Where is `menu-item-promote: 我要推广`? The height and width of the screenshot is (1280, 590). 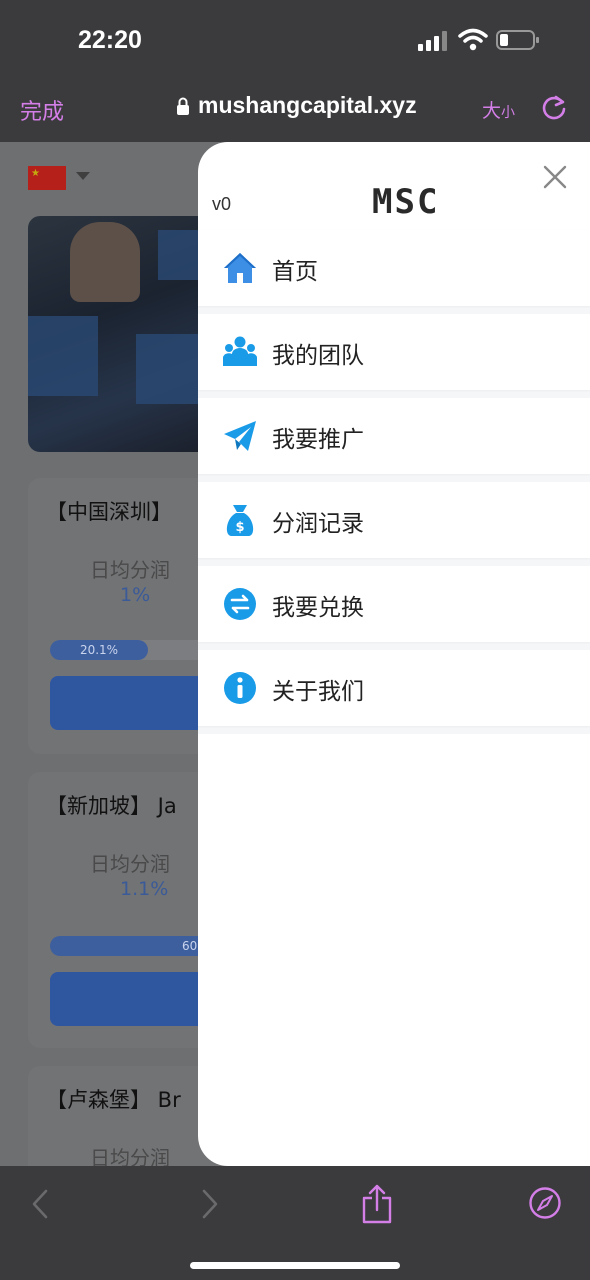
menu-item-promote: 我要推广 is located at coordinates (394, 436).